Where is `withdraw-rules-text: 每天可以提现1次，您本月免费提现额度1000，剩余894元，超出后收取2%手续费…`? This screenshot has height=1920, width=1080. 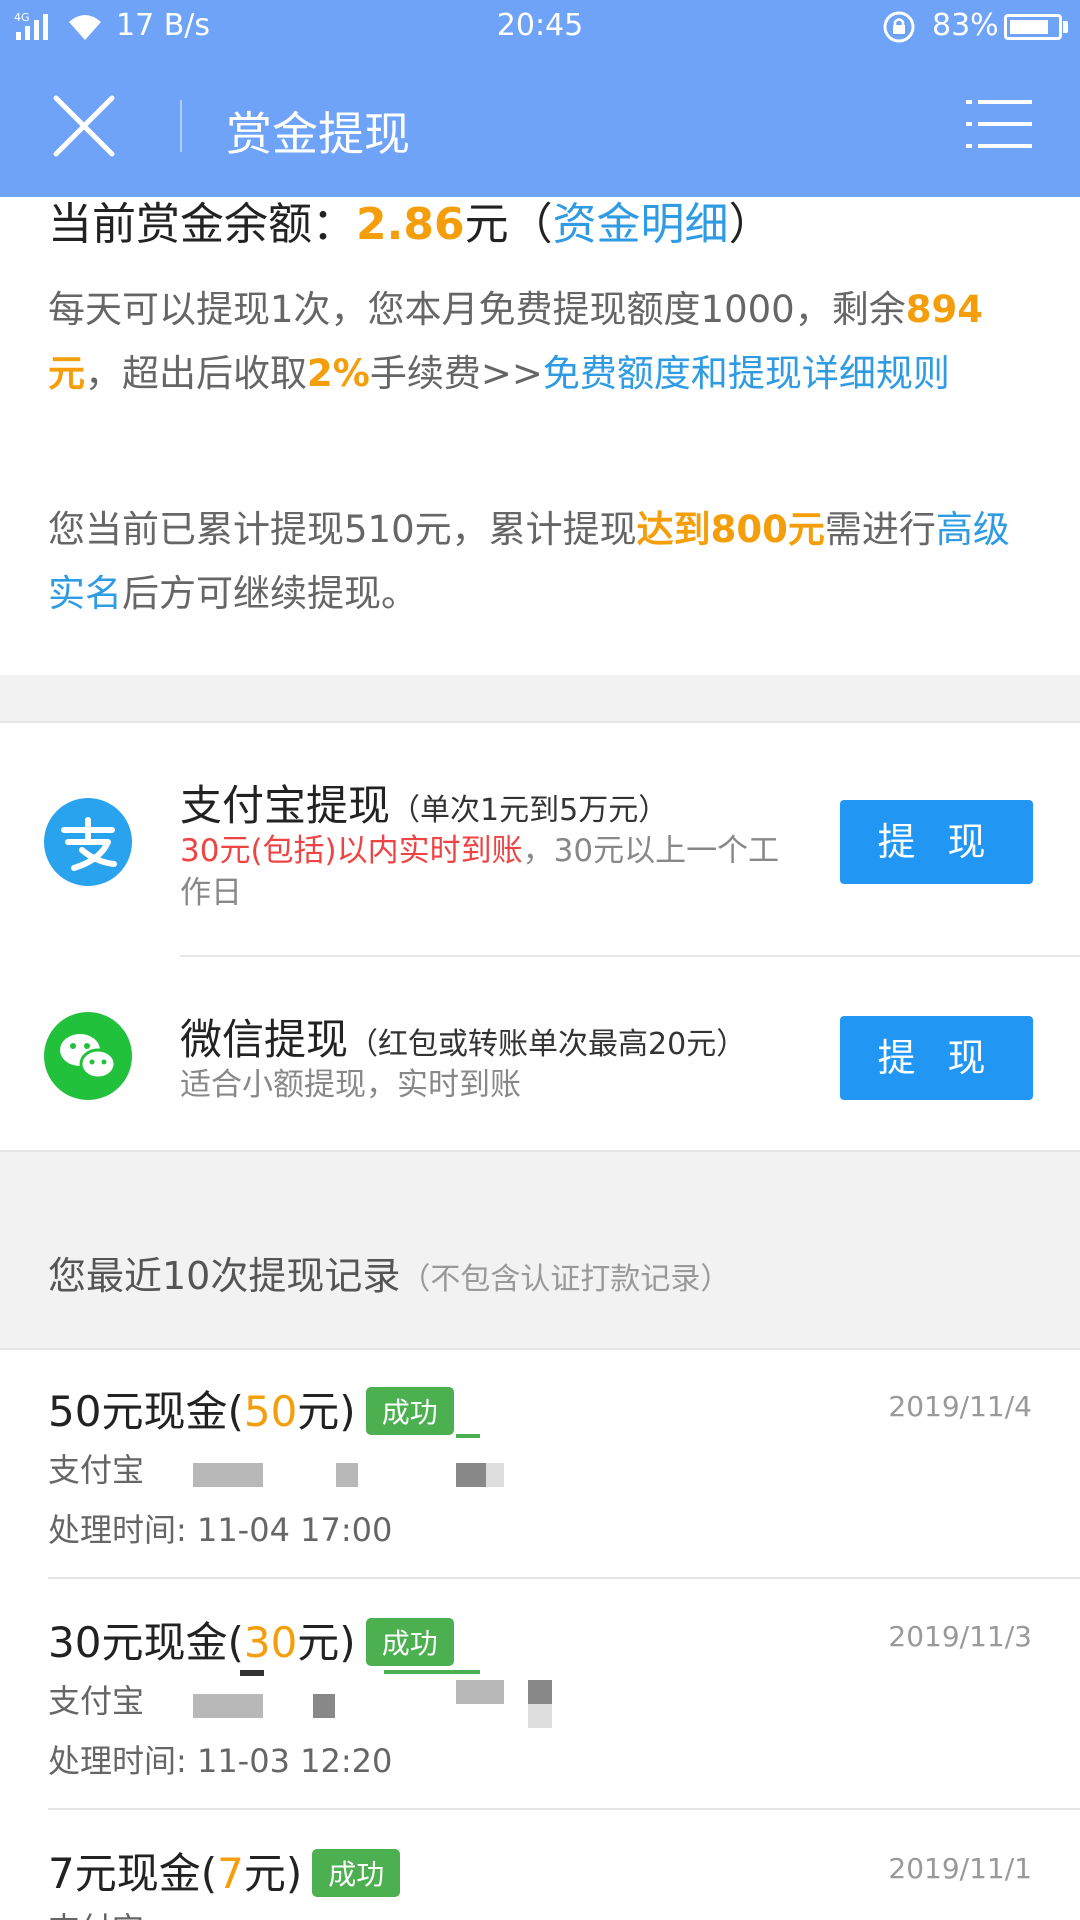
withdraw-rules-text: 每天可以提现1次，您本月免费提现额度1000，剩余894元，超出后收取2%手续费… is located at coordinates (515, 341).